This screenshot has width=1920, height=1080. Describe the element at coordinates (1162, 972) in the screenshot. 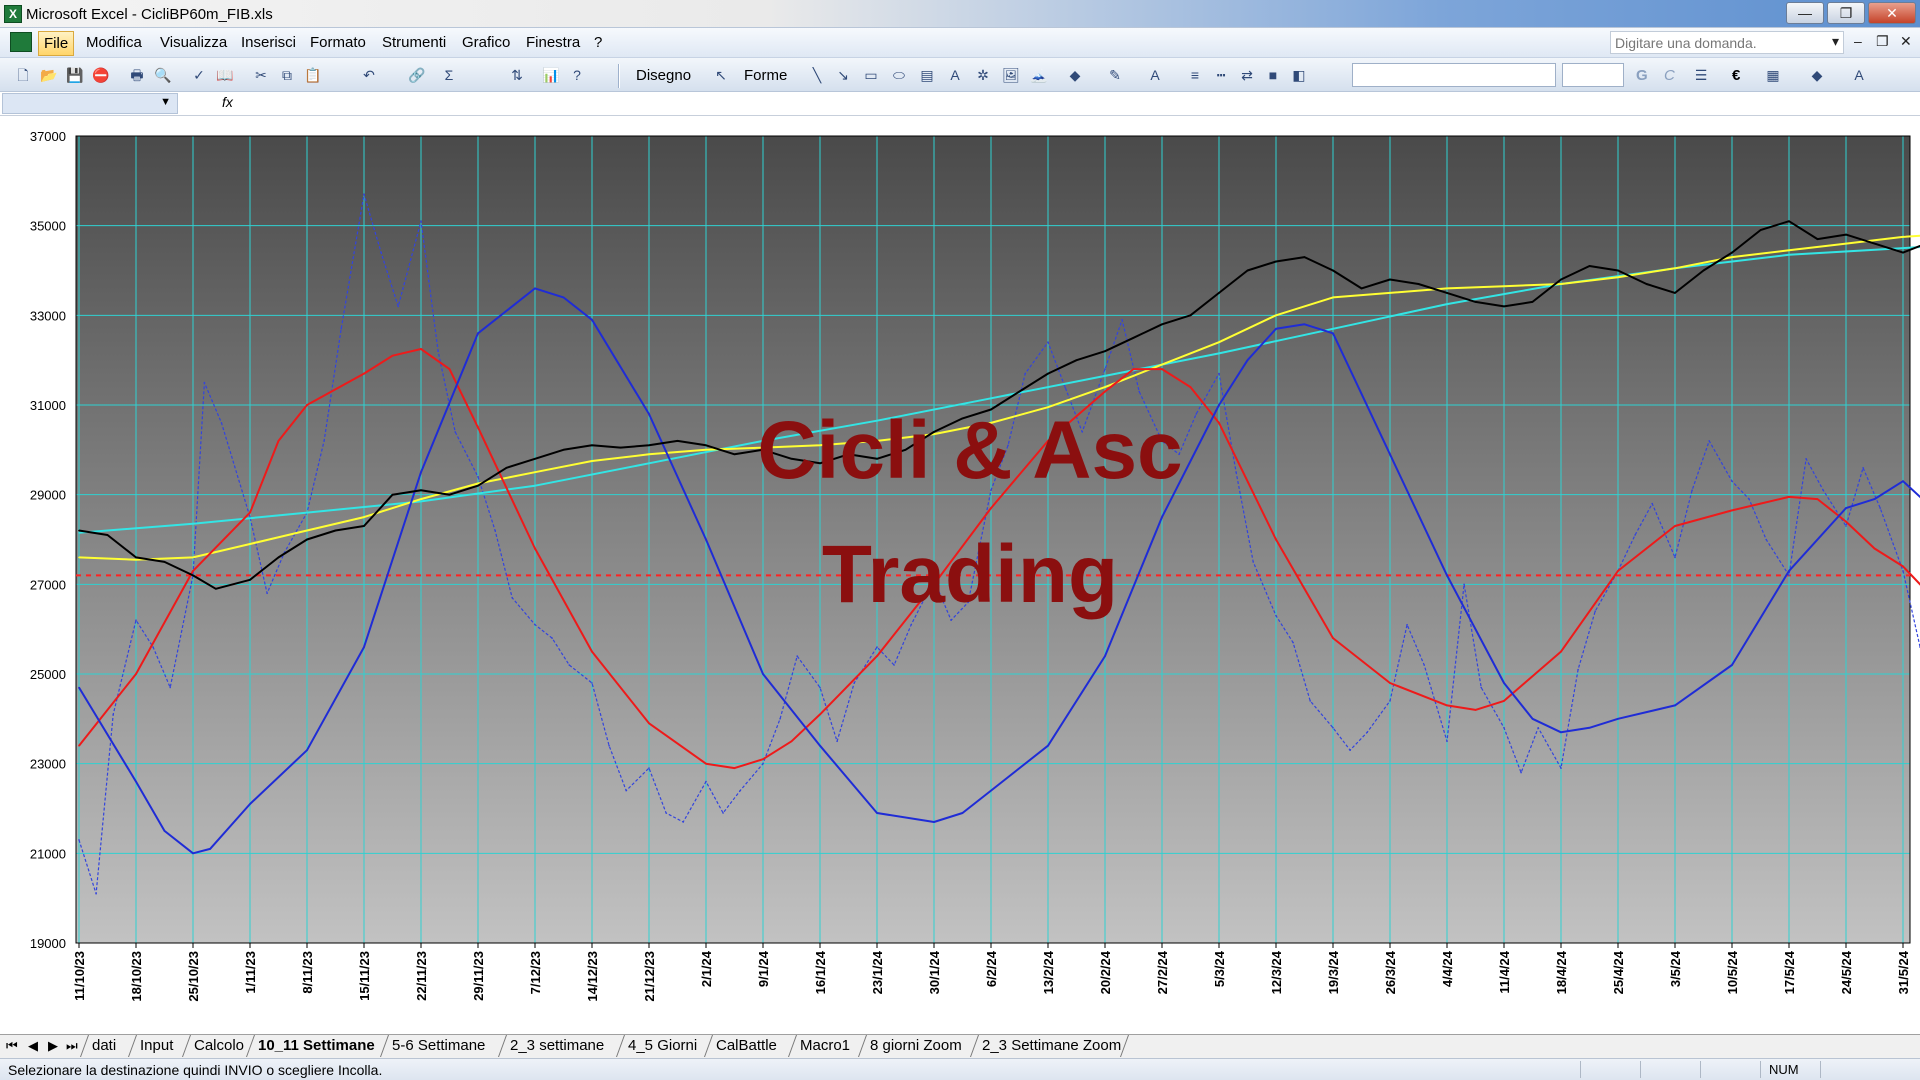

I see `x-tick-label: 27/2/24` at that location.